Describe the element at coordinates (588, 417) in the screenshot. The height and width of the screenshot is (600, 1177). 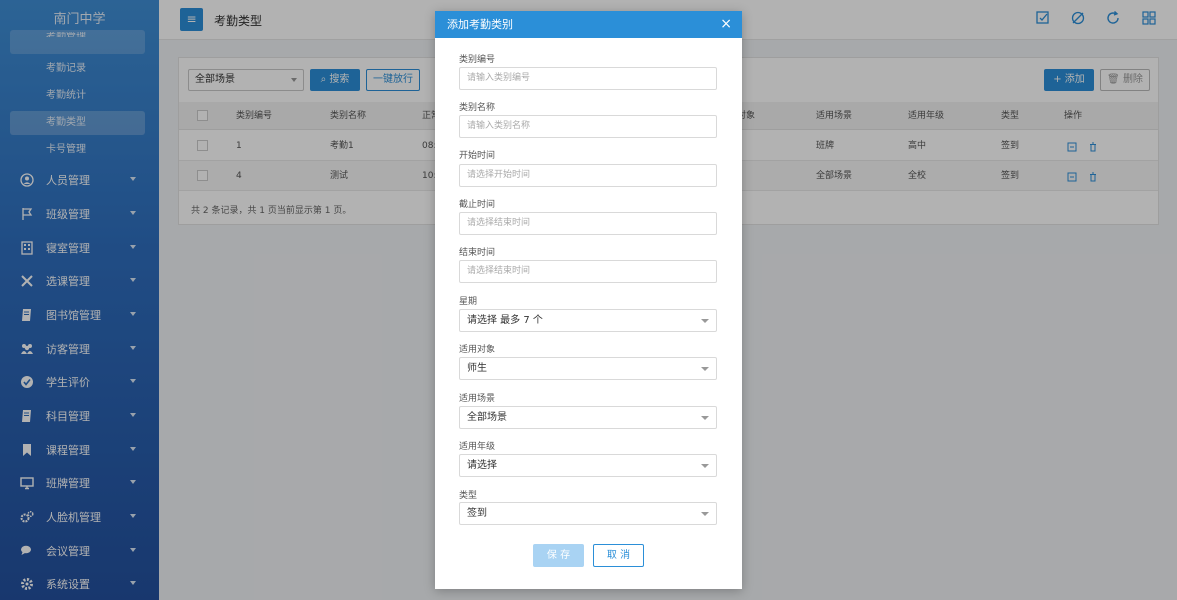
I see `scene-select-modal: 全部场景` at that location.